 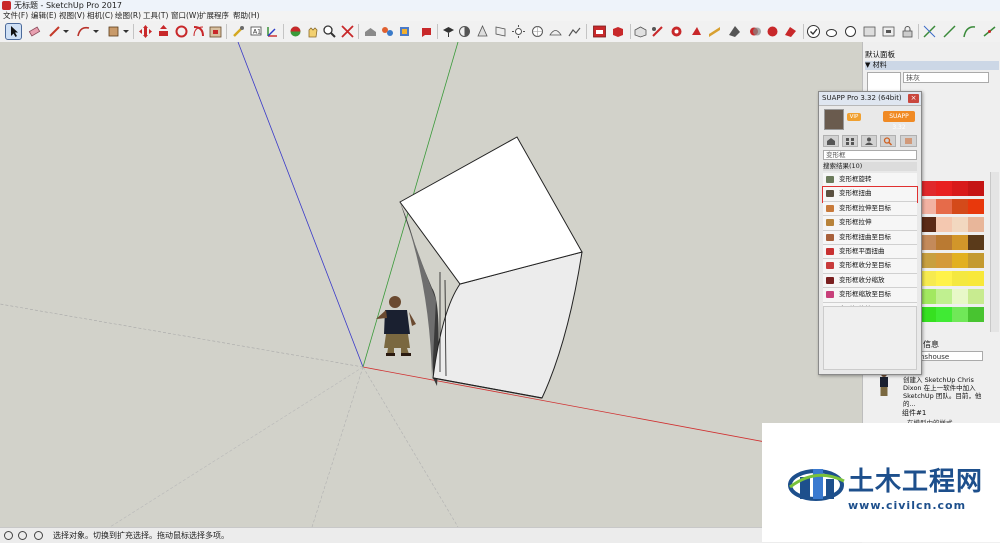 I want to click on lock-icon, so click(x=907, y=31).